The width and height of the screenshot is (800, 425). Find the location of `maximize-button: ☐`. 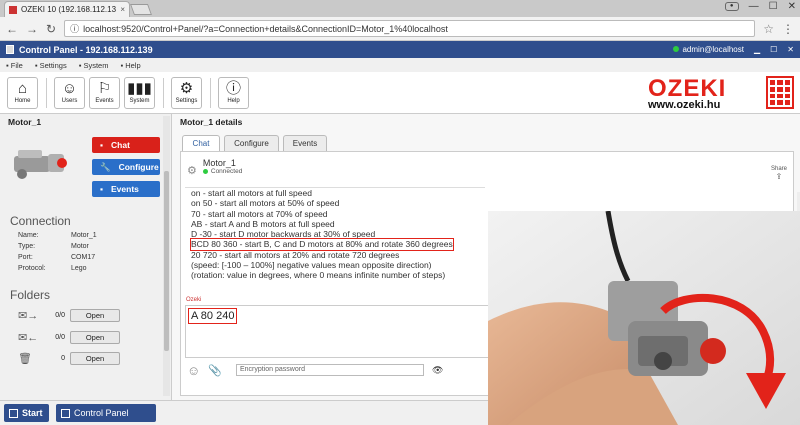

maximize-button: ☐ is located at coordinates (773, 6).